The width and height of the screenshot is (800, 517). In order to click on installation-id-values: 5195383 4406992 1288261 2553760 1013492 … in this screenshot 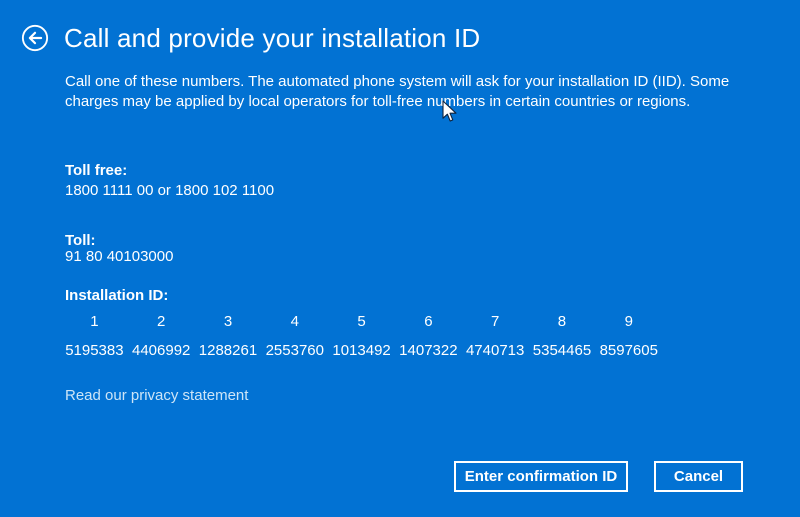, I will do `click(361, 350)`.